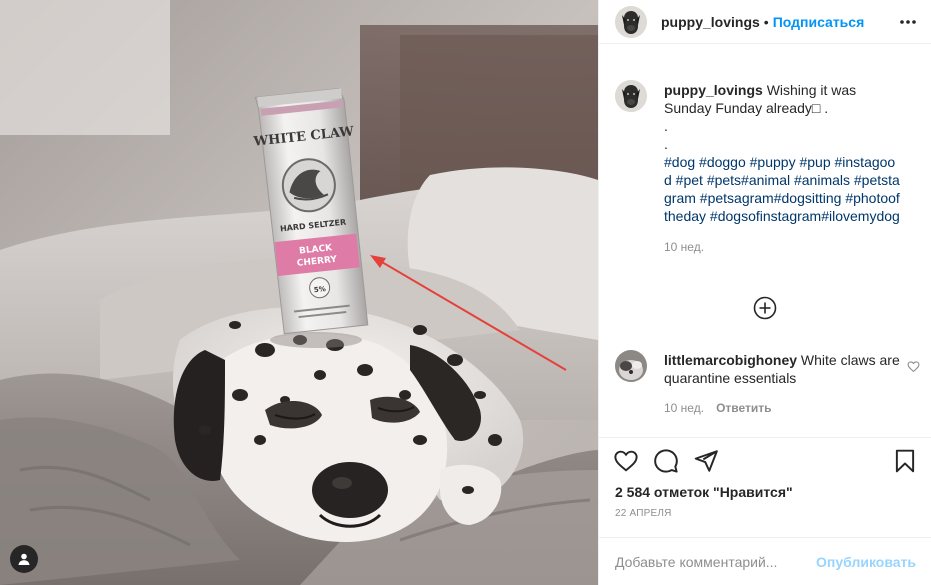 The image size is (931, 585). What do you see at coordinates (643, 513) in the screenshot?
I see `post-date: 22 апреля` at bounding box center [643, 513].